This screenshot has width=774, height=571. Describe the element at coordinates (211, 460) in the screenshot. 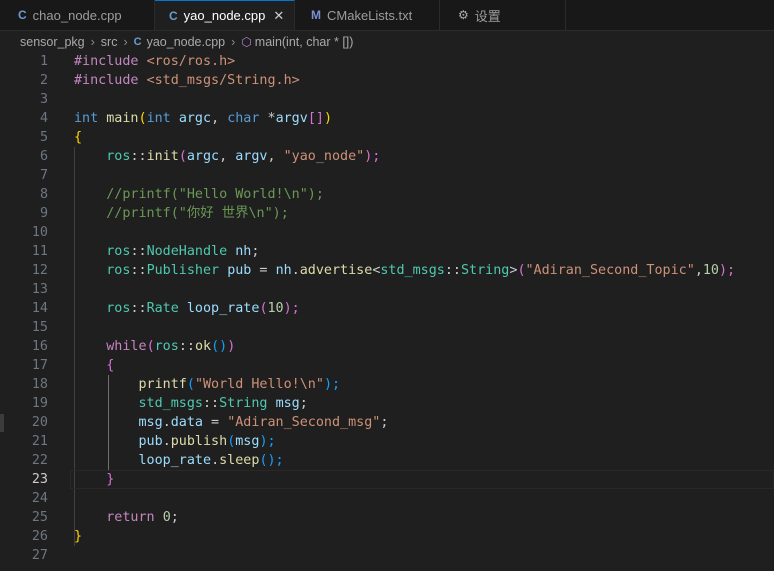

I see `code-text: loop_rate.sleep();` at that location.